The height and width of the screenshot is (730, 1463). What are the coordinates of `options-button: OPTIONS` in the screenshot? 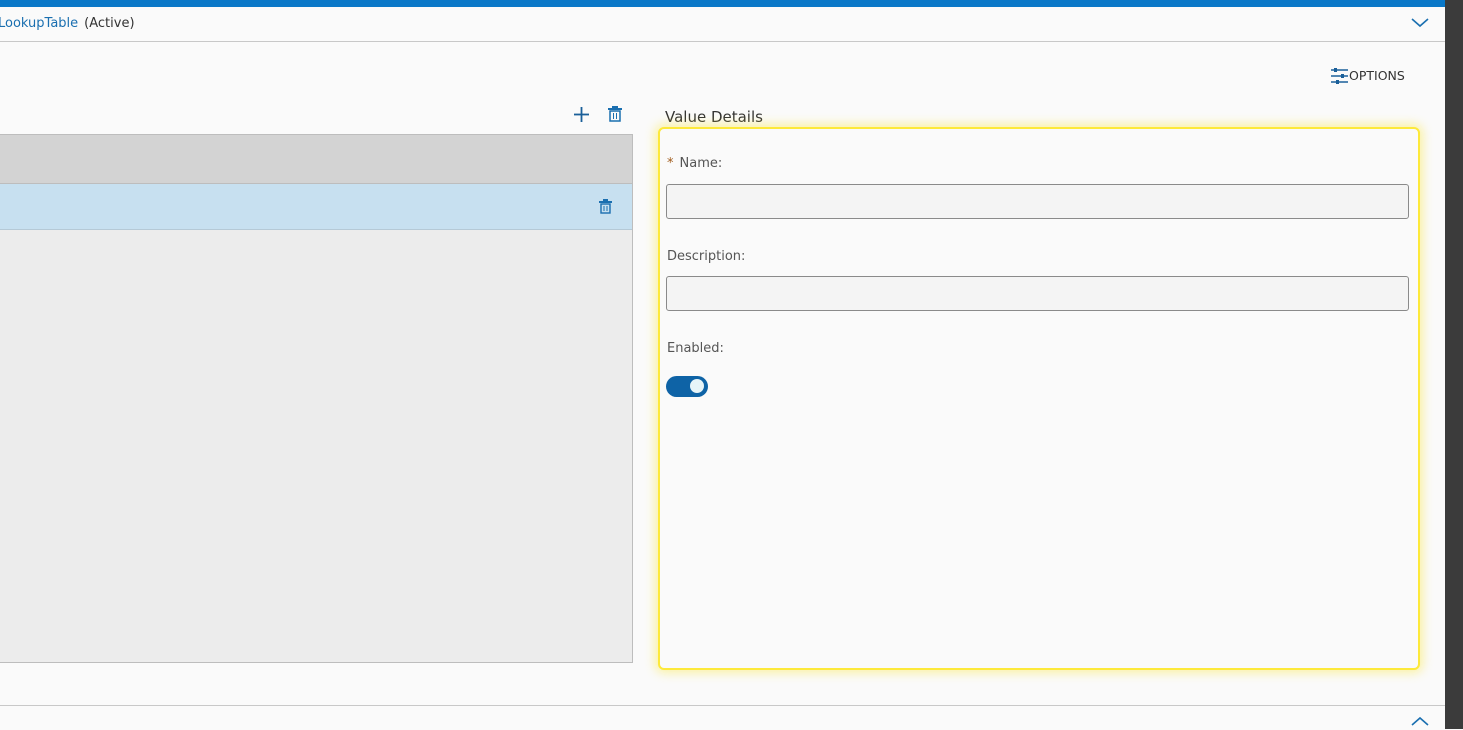 It's located at (1367, 75).